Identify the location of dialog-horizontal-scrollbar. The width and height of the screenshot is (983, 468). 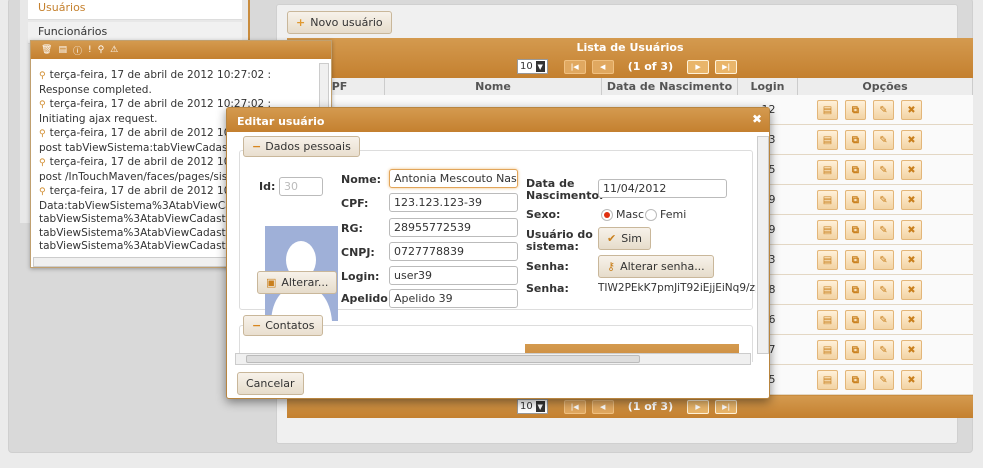
(493, 359).